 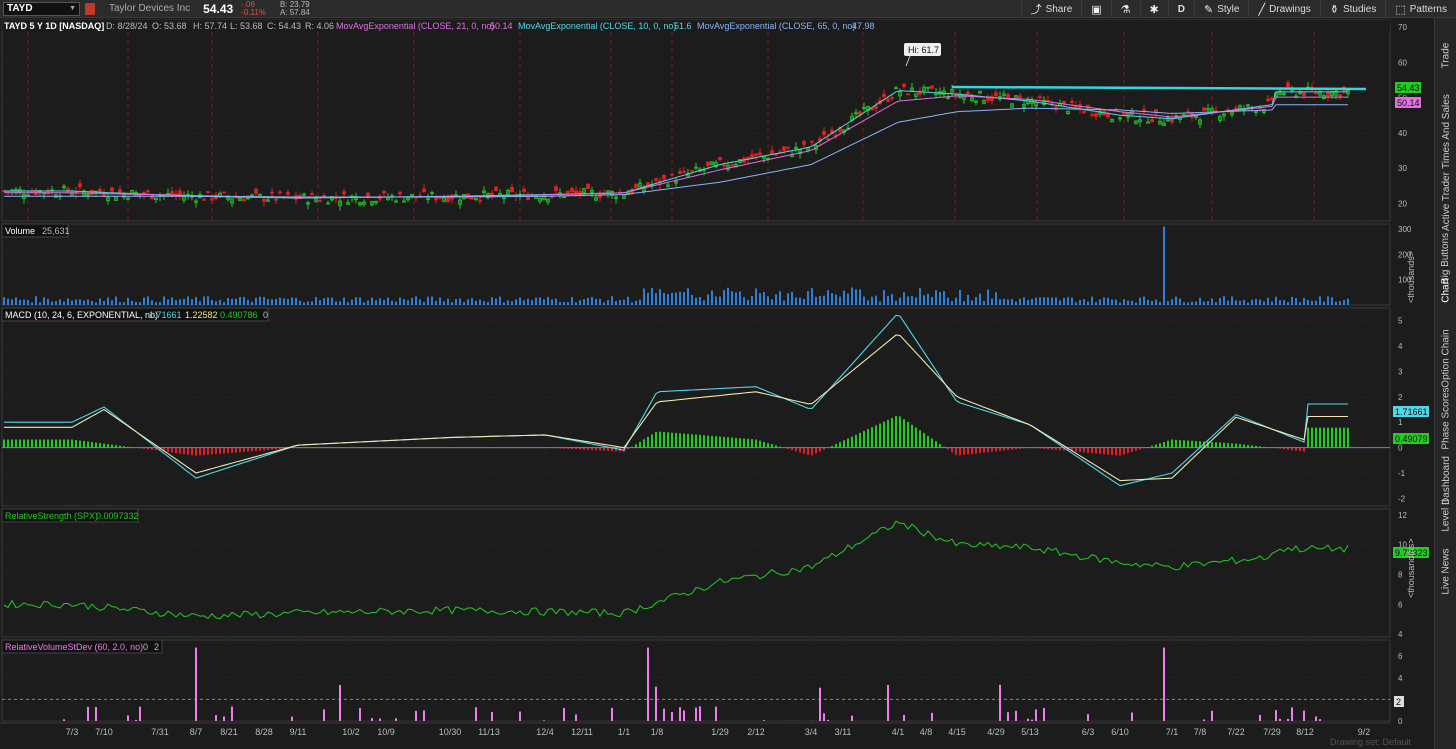 I want to click on clipboard-button: ▣, so click(x=1095, y=9).